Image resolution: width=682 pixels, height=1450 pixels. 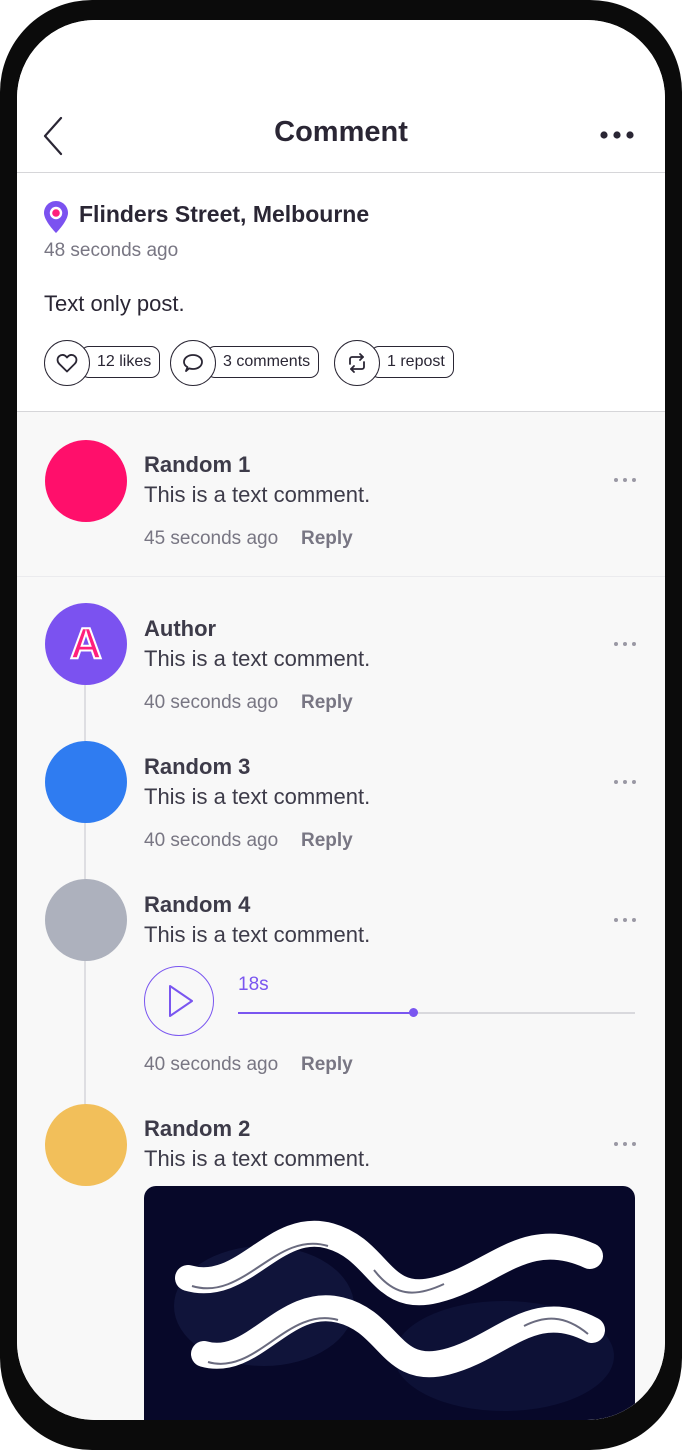 I want to click on more-options-button, so click(x=617, y=134).